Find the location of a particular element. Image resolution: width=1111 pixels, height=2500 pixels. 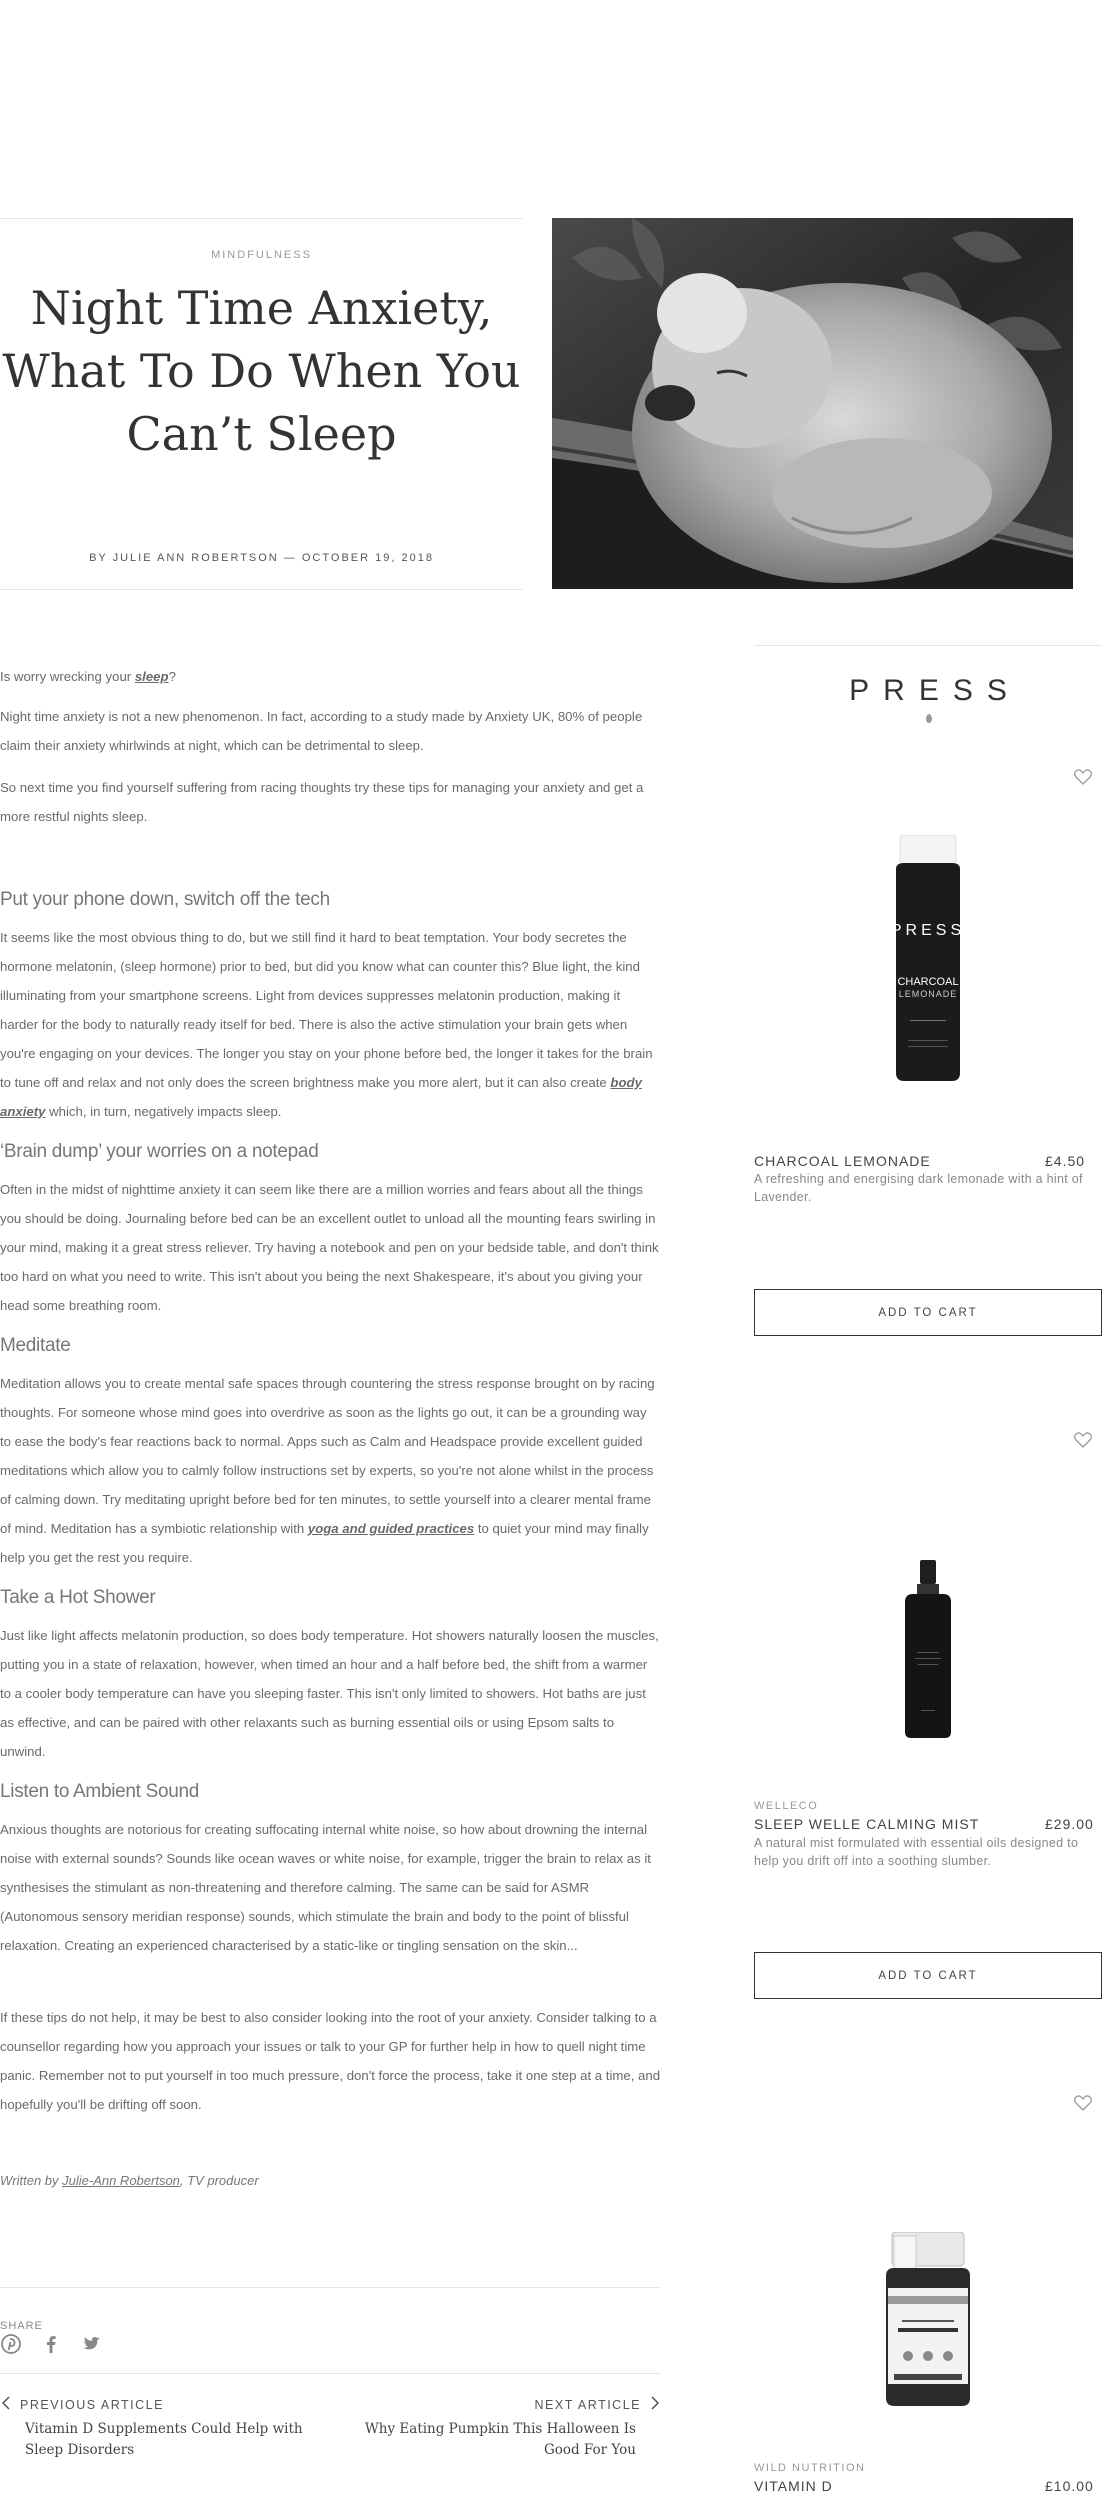

bottle-logo: PRESS is located at coordinates (928, 930).